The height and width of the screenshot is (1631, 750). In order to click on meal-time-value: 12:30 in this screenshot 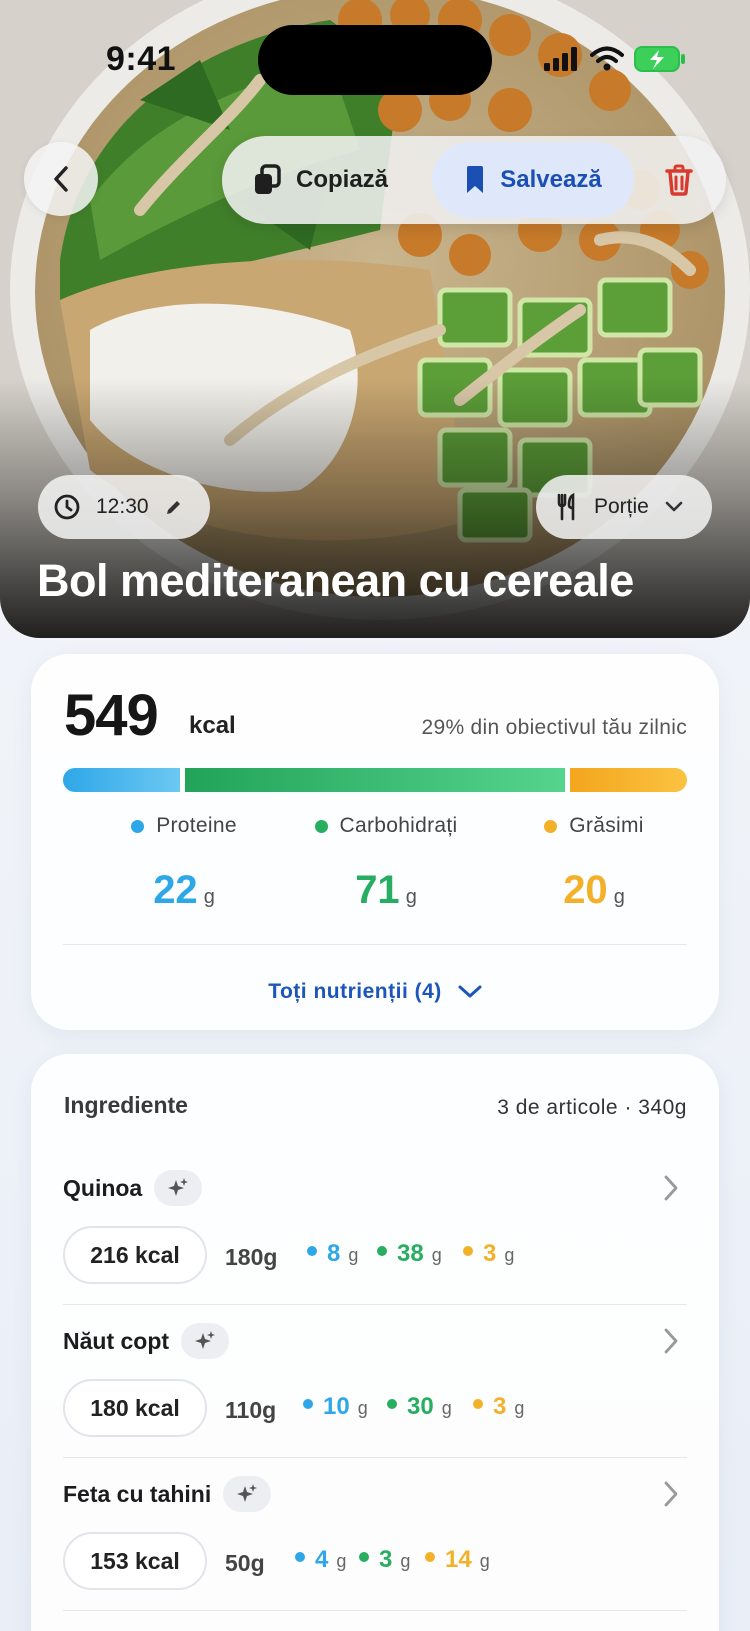, I will do `click(122, 506)`.